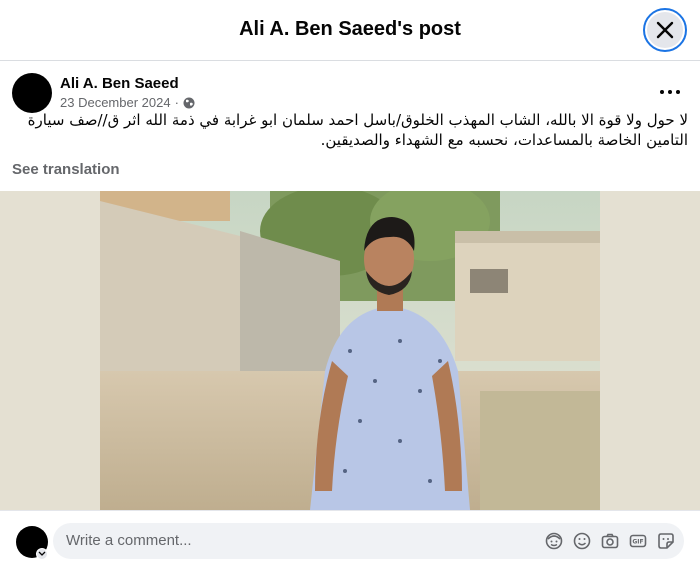  I want to click on globe-icon, so click(189, 103).